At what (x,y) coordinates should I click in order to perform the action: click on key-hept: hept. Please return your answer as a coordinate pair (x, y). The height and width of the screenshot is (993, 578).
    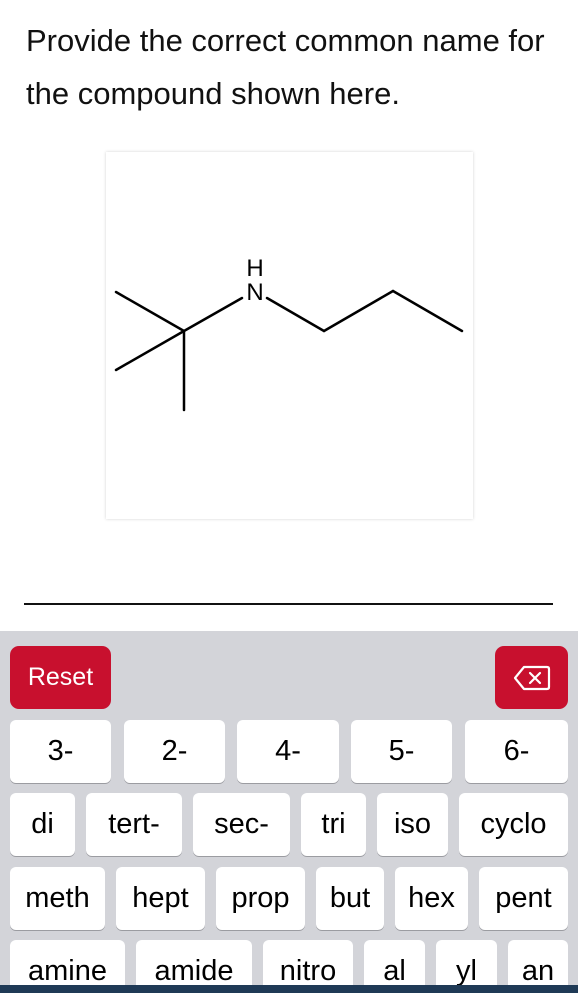
    Looking at the image, I should click on (160, 898).